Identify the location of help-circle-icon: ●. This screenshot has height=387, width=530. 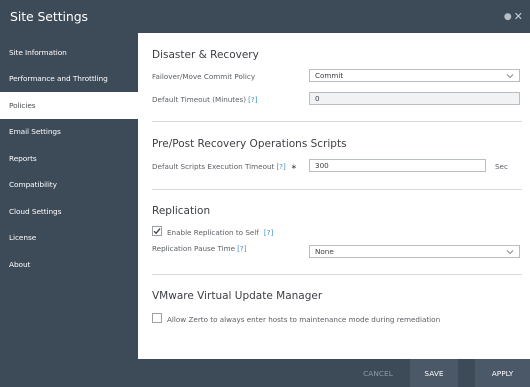
(508, 17).